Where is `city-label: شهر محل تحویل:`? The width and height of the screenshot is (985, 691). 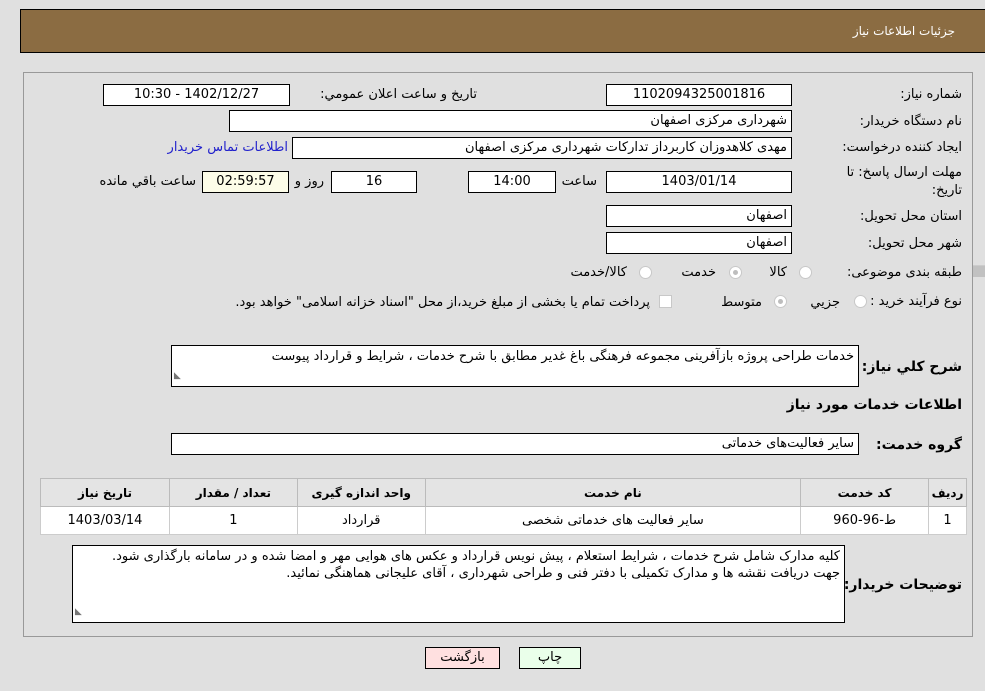
city-label: شهر محل تحویل: is located at coordinates (914, 243).